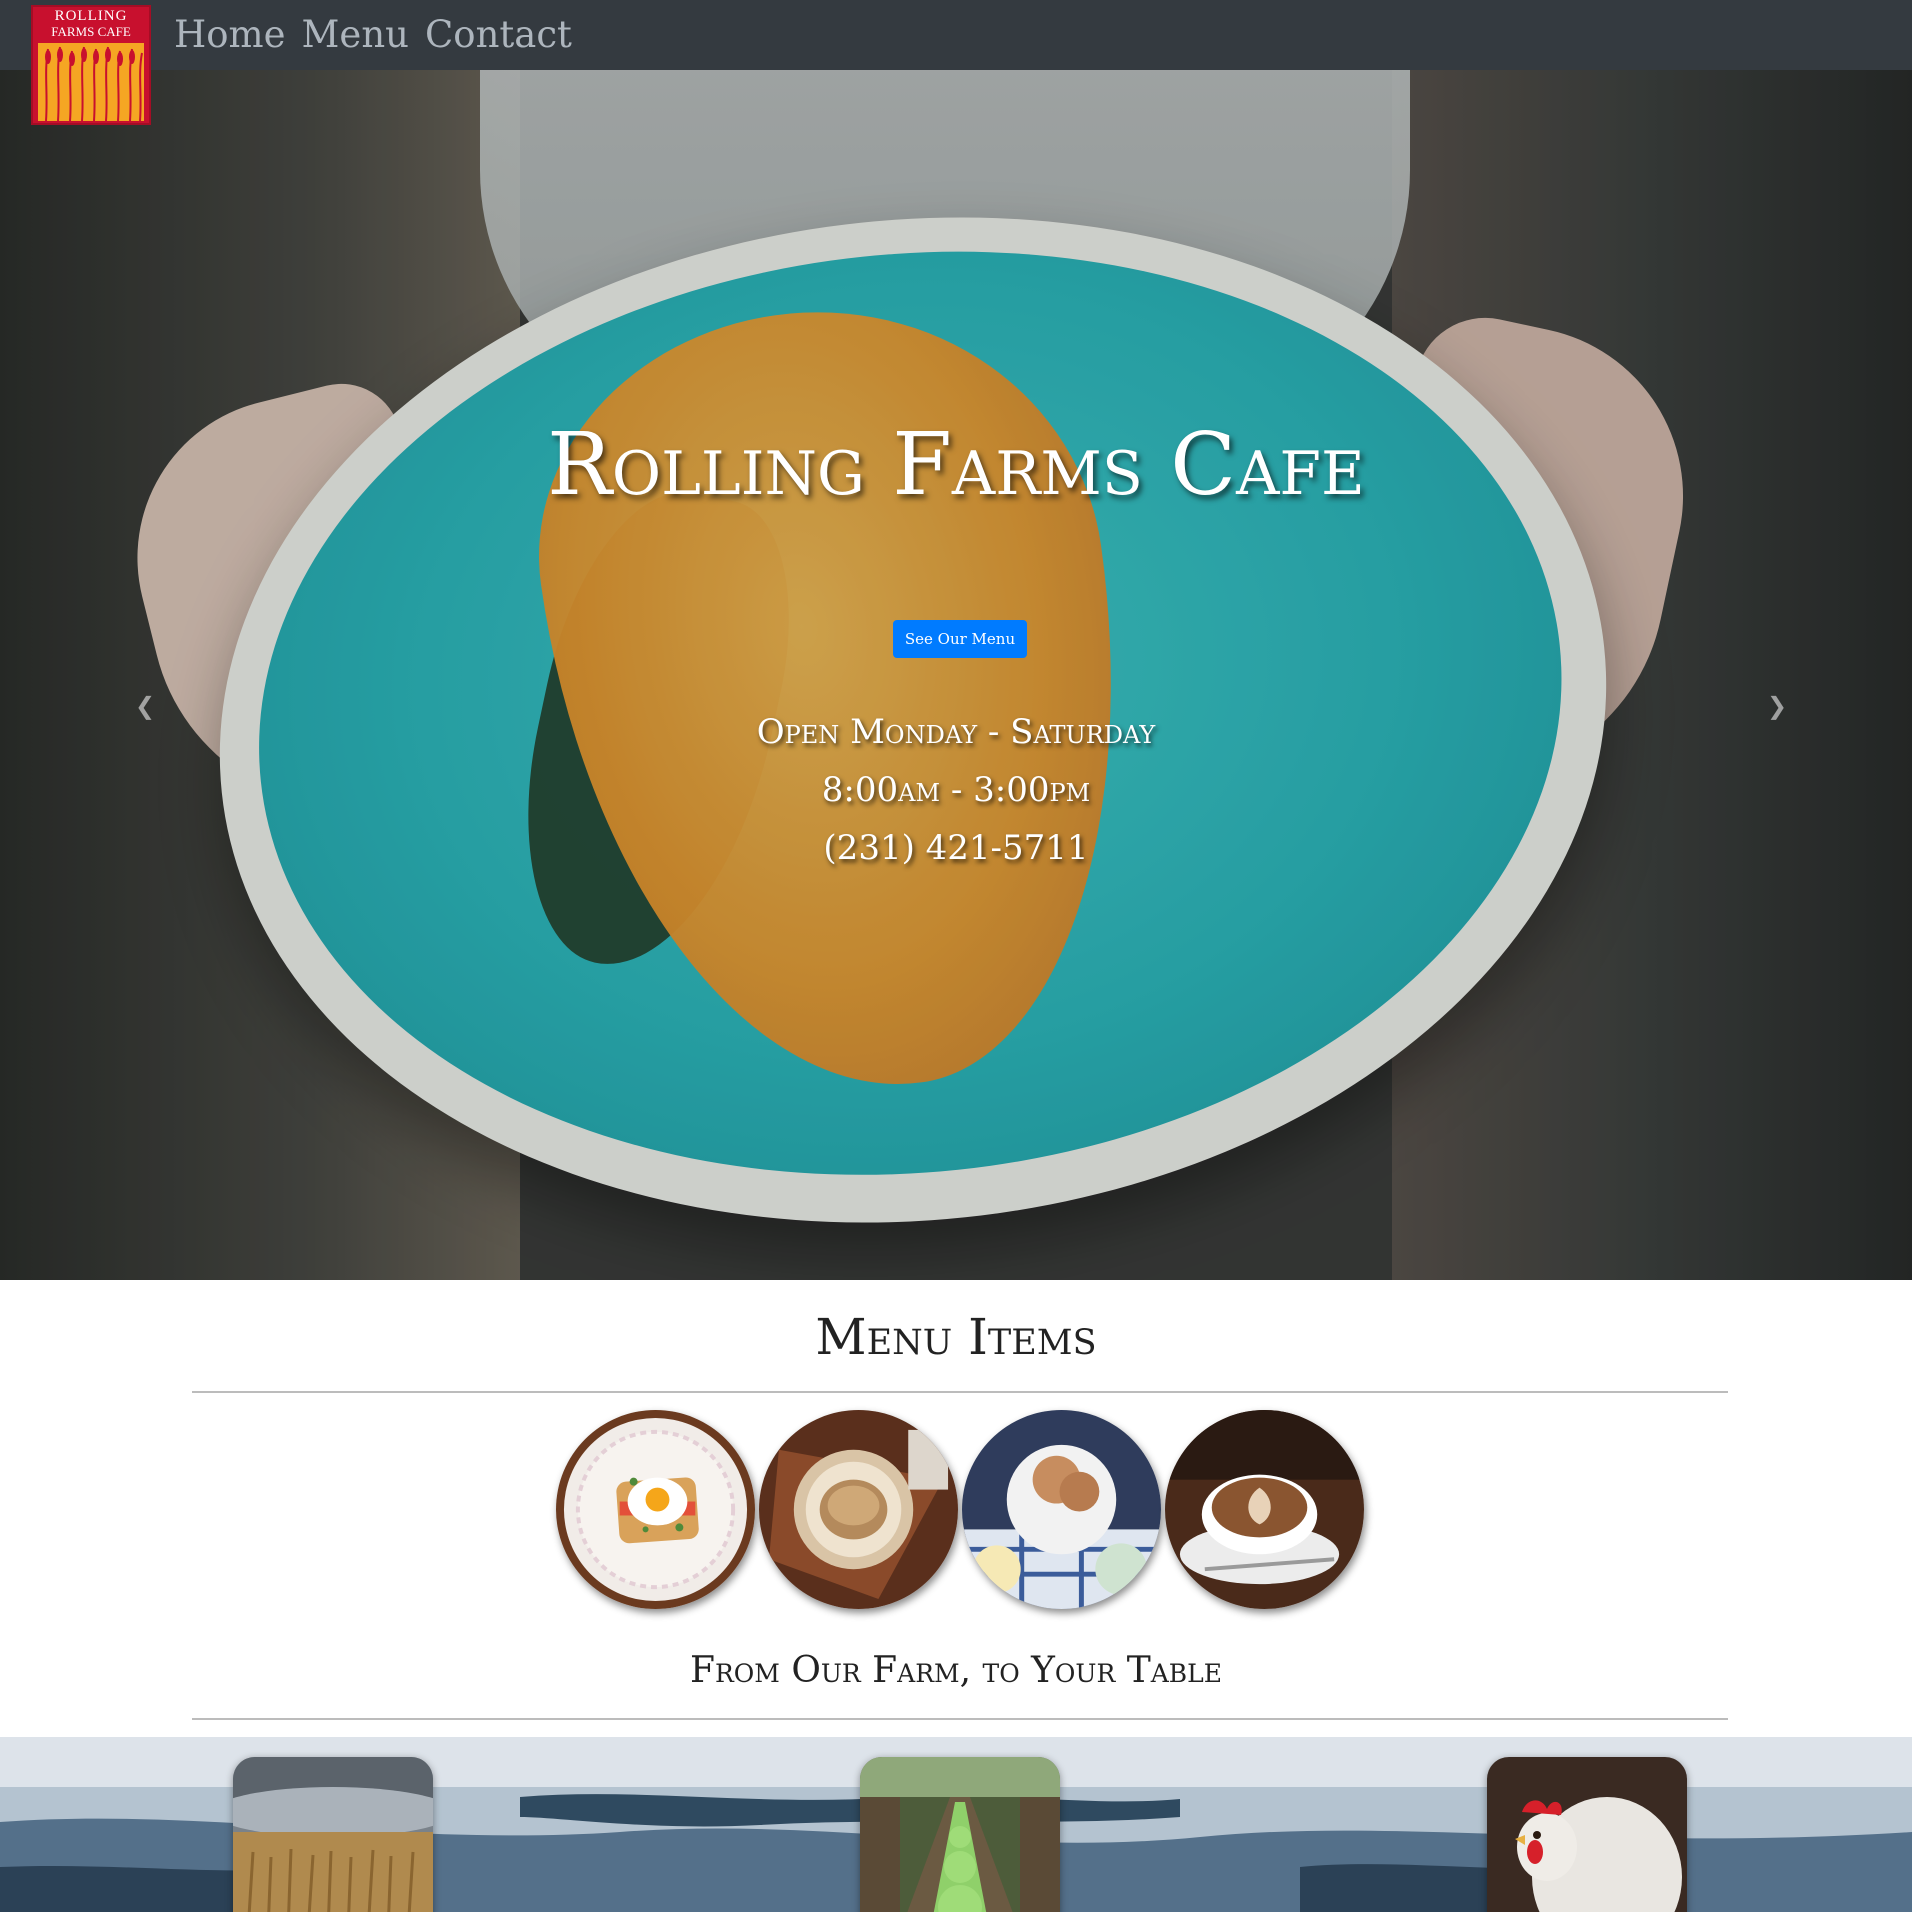 This screenshot has height=1912, width=1912. I want to click on logo-line-rolling: ROLLING, so click(91, 16).